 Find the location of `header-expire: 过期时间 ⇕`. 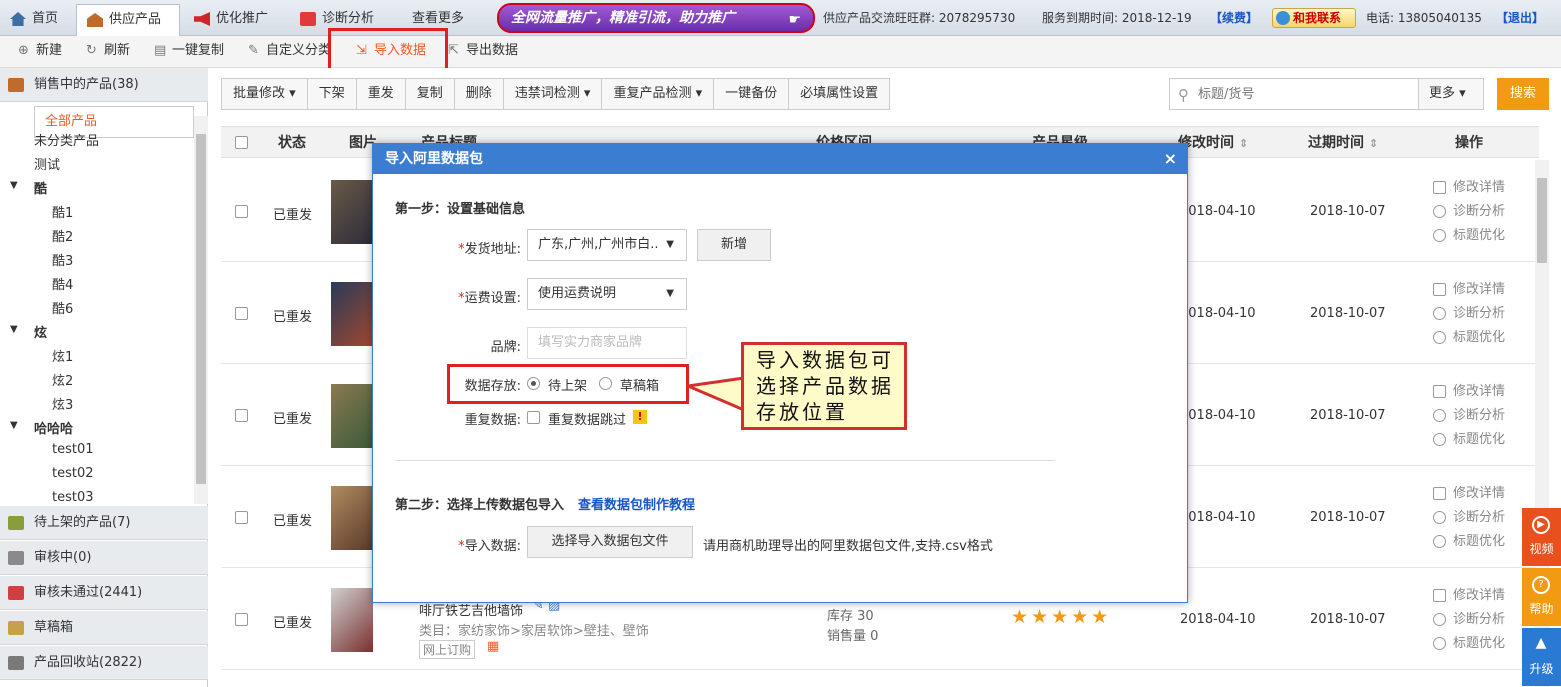

header-expire: 过期时间 ⇕ is located at coordinates (1343, 143).